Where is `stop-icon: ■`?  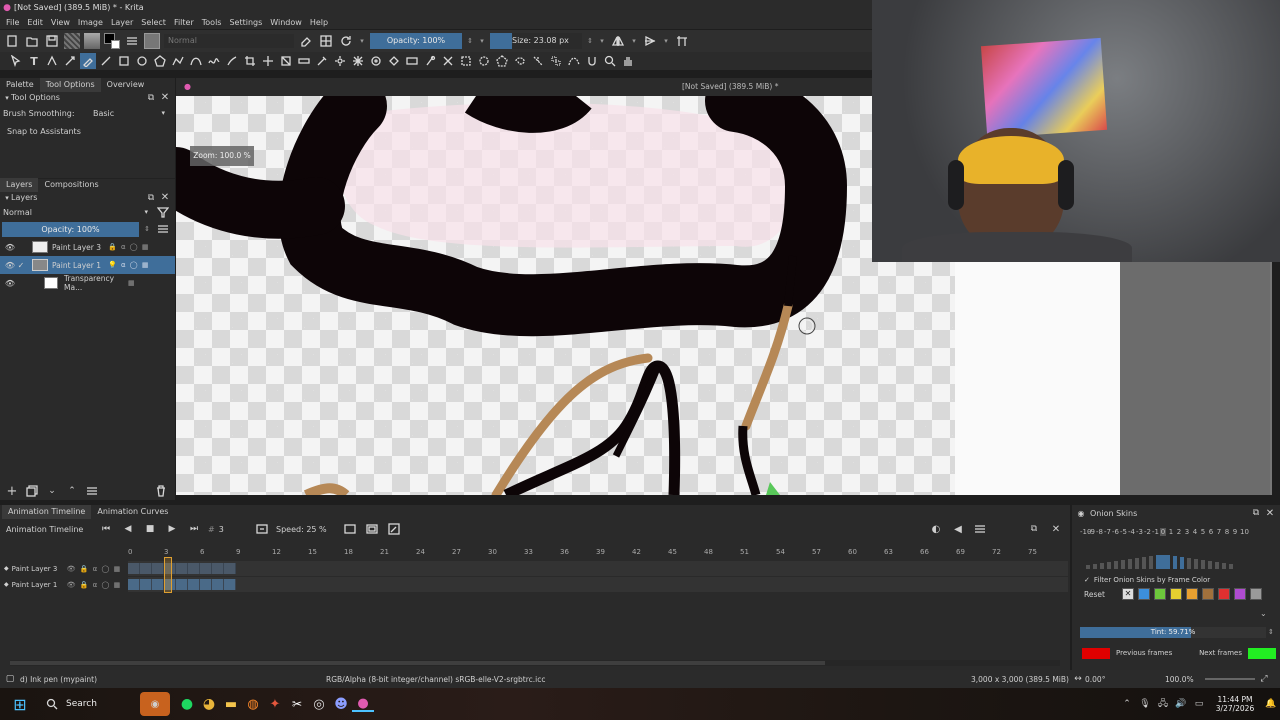
stop-icon: ■ is located at coordinates (150, 529).